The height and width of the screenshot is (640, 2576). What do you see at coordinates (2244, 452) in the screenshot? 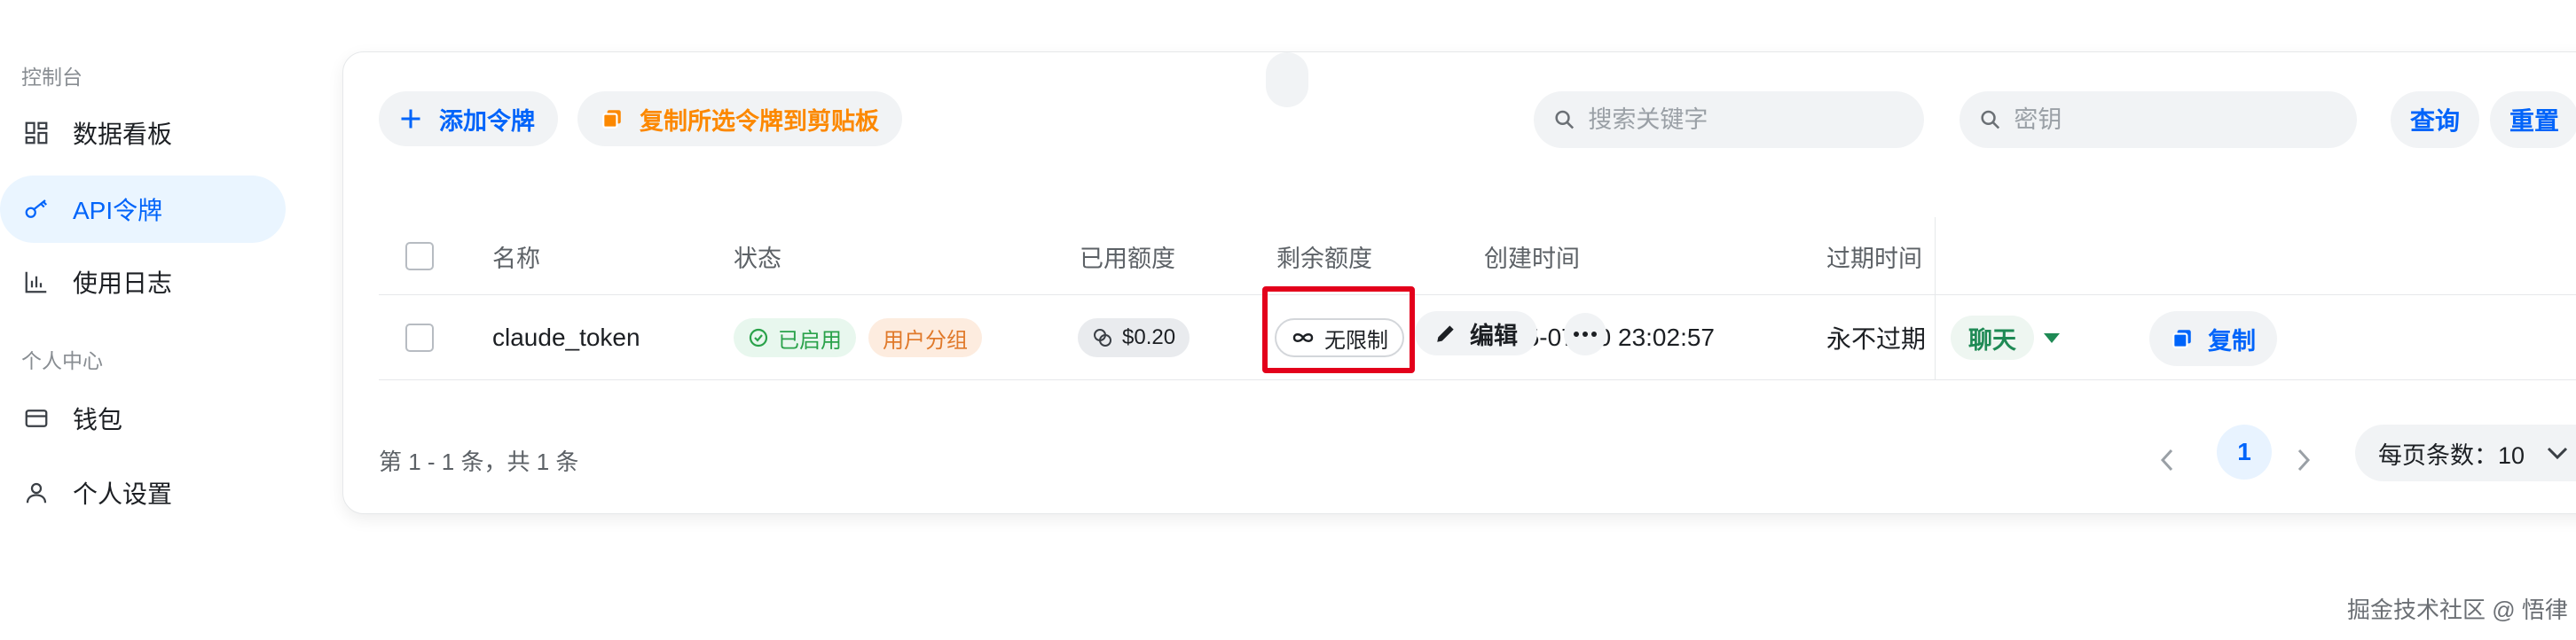
I see `page-number-button: 1` at bounding box center [2244, 452].